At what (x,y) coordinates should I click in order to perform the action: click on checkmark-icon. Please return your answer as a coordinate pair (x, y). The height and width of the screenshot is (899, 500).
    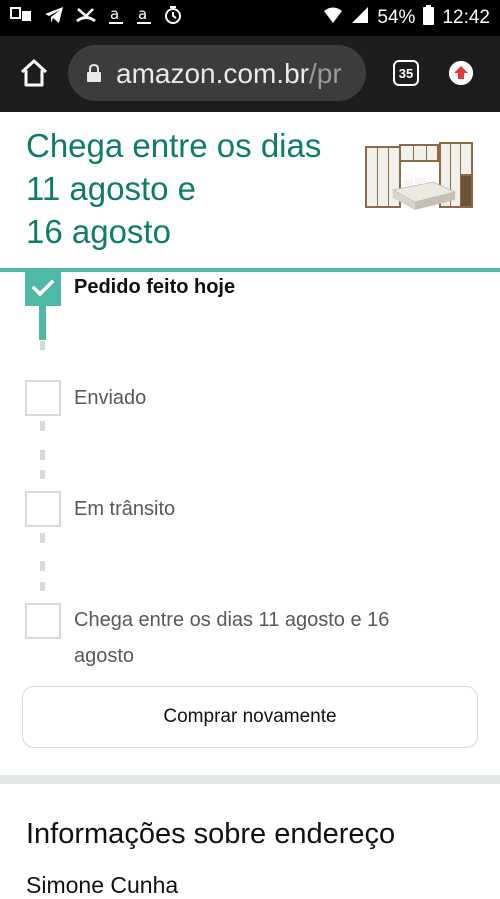
    Looking at the image, I should click on (43, 288).